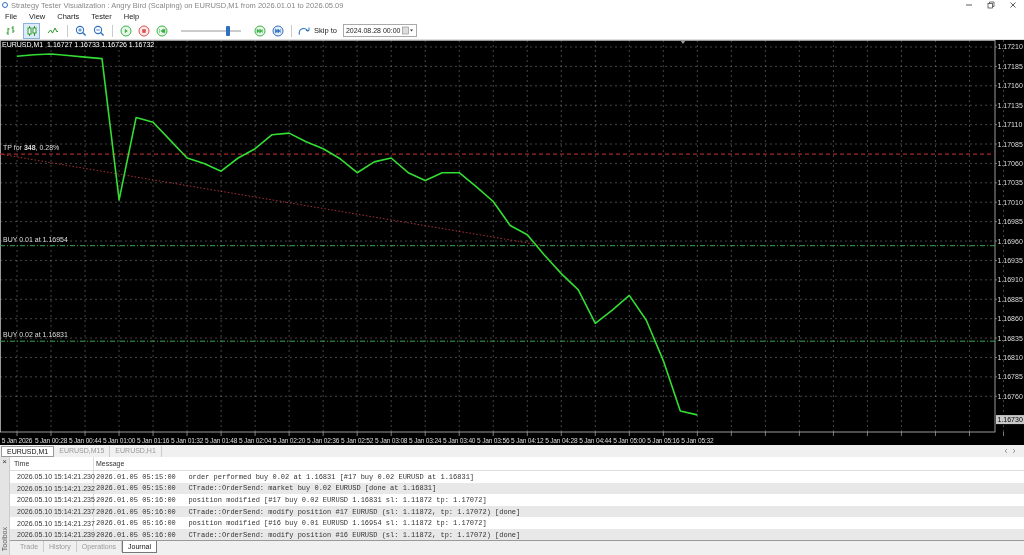  What do you see at coordinates (683, 42) in the screenshot?
I see `triangle-icon` at bounding box center [683, 42].